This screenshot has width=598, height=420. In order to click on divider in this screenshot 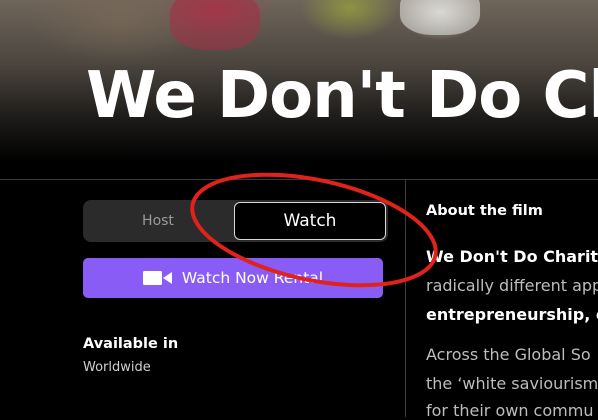, I will do `click(299, 179)`.